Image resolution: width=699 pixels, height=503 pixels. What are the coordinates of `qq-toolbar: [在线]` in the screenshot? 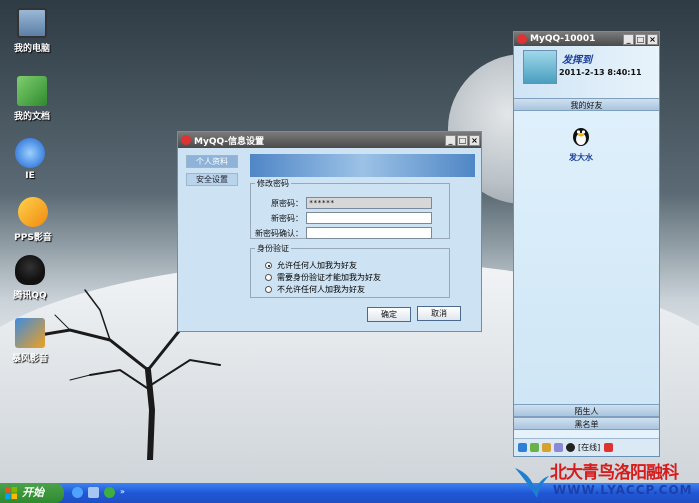 It's located at (586, 447).